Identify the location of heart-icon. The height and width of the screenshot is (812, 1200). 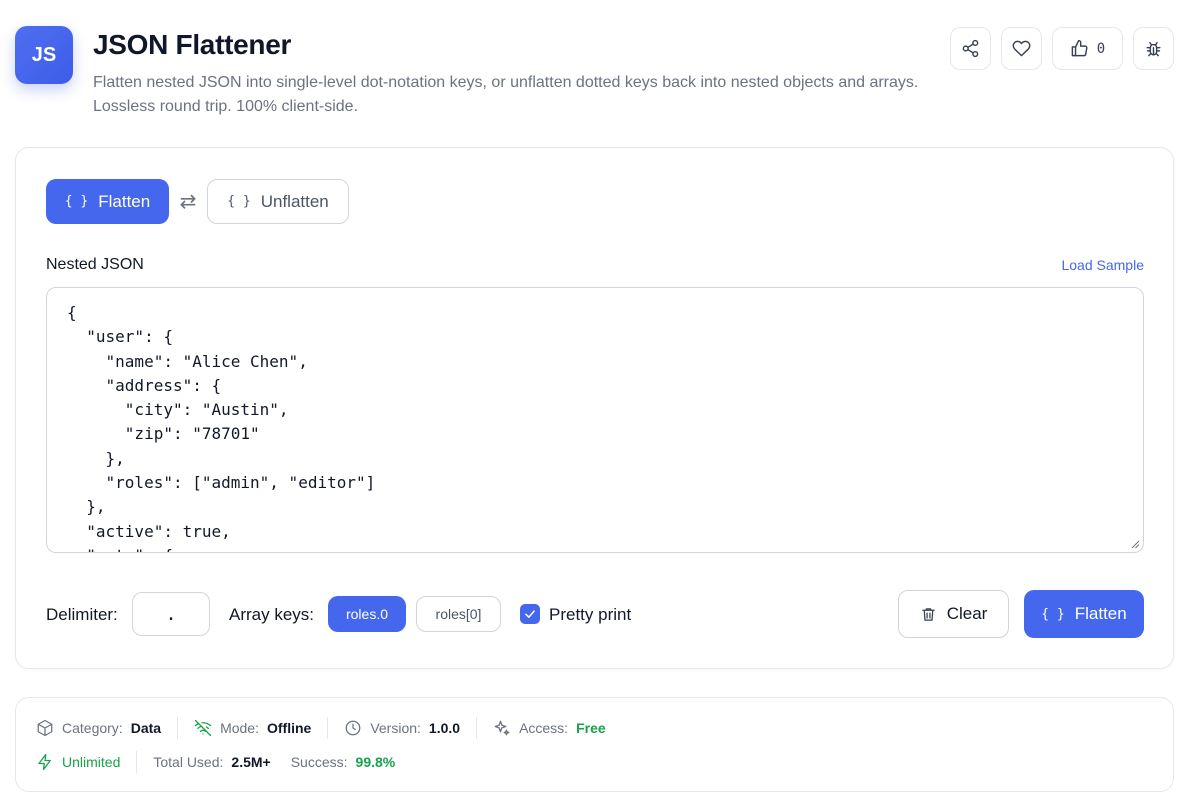
(1021, 48).